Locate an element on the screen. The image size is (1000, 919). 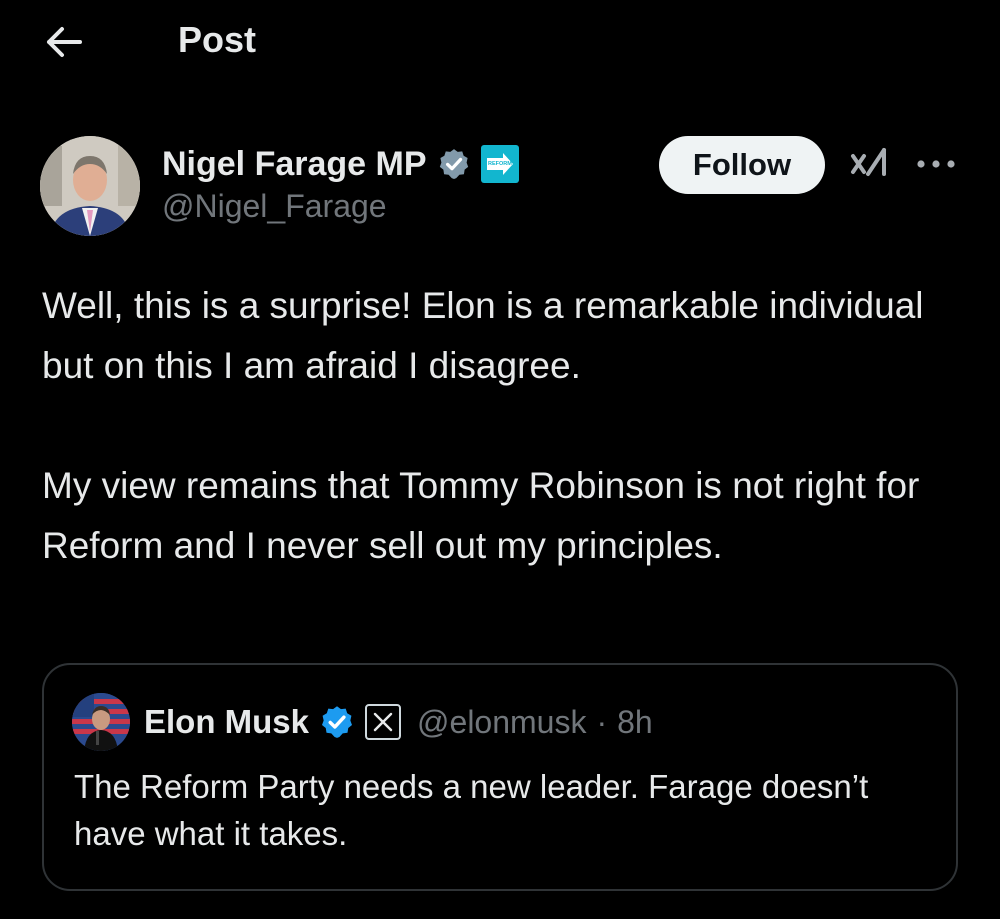
grok-icon is located at coordinates (868, 162).